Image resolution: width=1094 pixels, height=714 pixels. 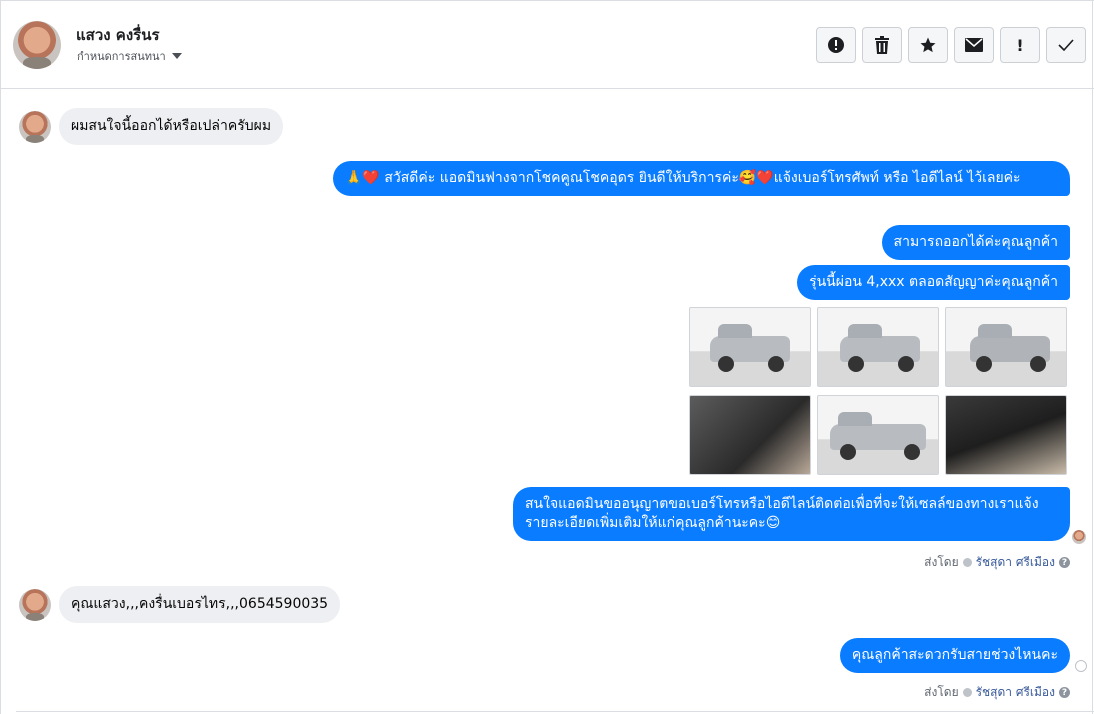 I want to click on conversation-header: แสวง คงรื่นร กำหนดการสนทนา !, so click(x=547, y=44).